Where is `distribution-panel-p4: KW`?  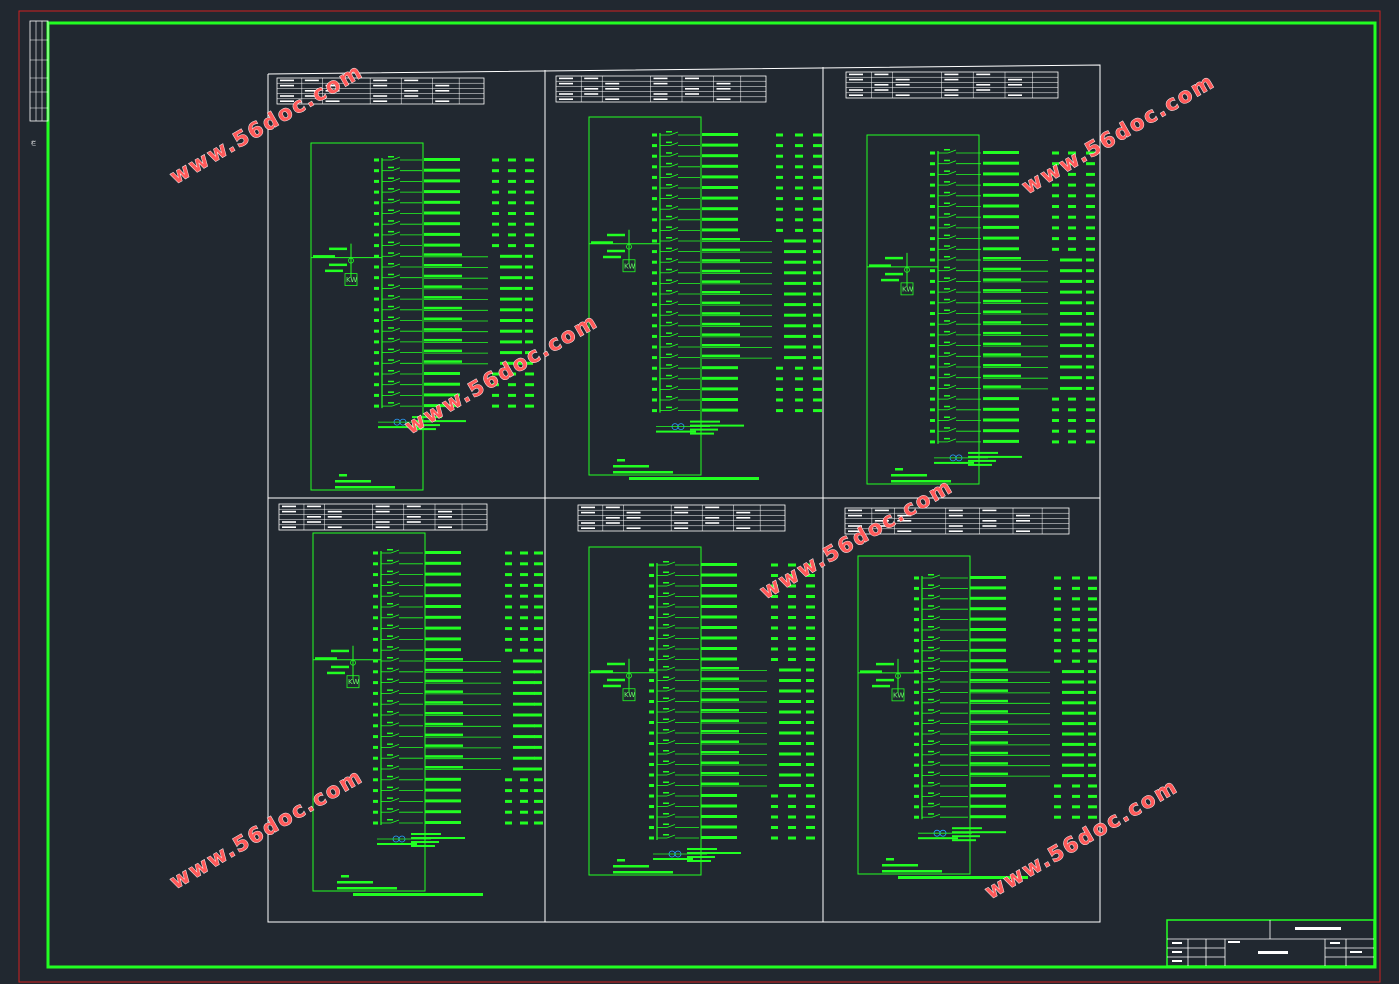 distribution-panel-p4: KW is located at coordinates (410, 699).